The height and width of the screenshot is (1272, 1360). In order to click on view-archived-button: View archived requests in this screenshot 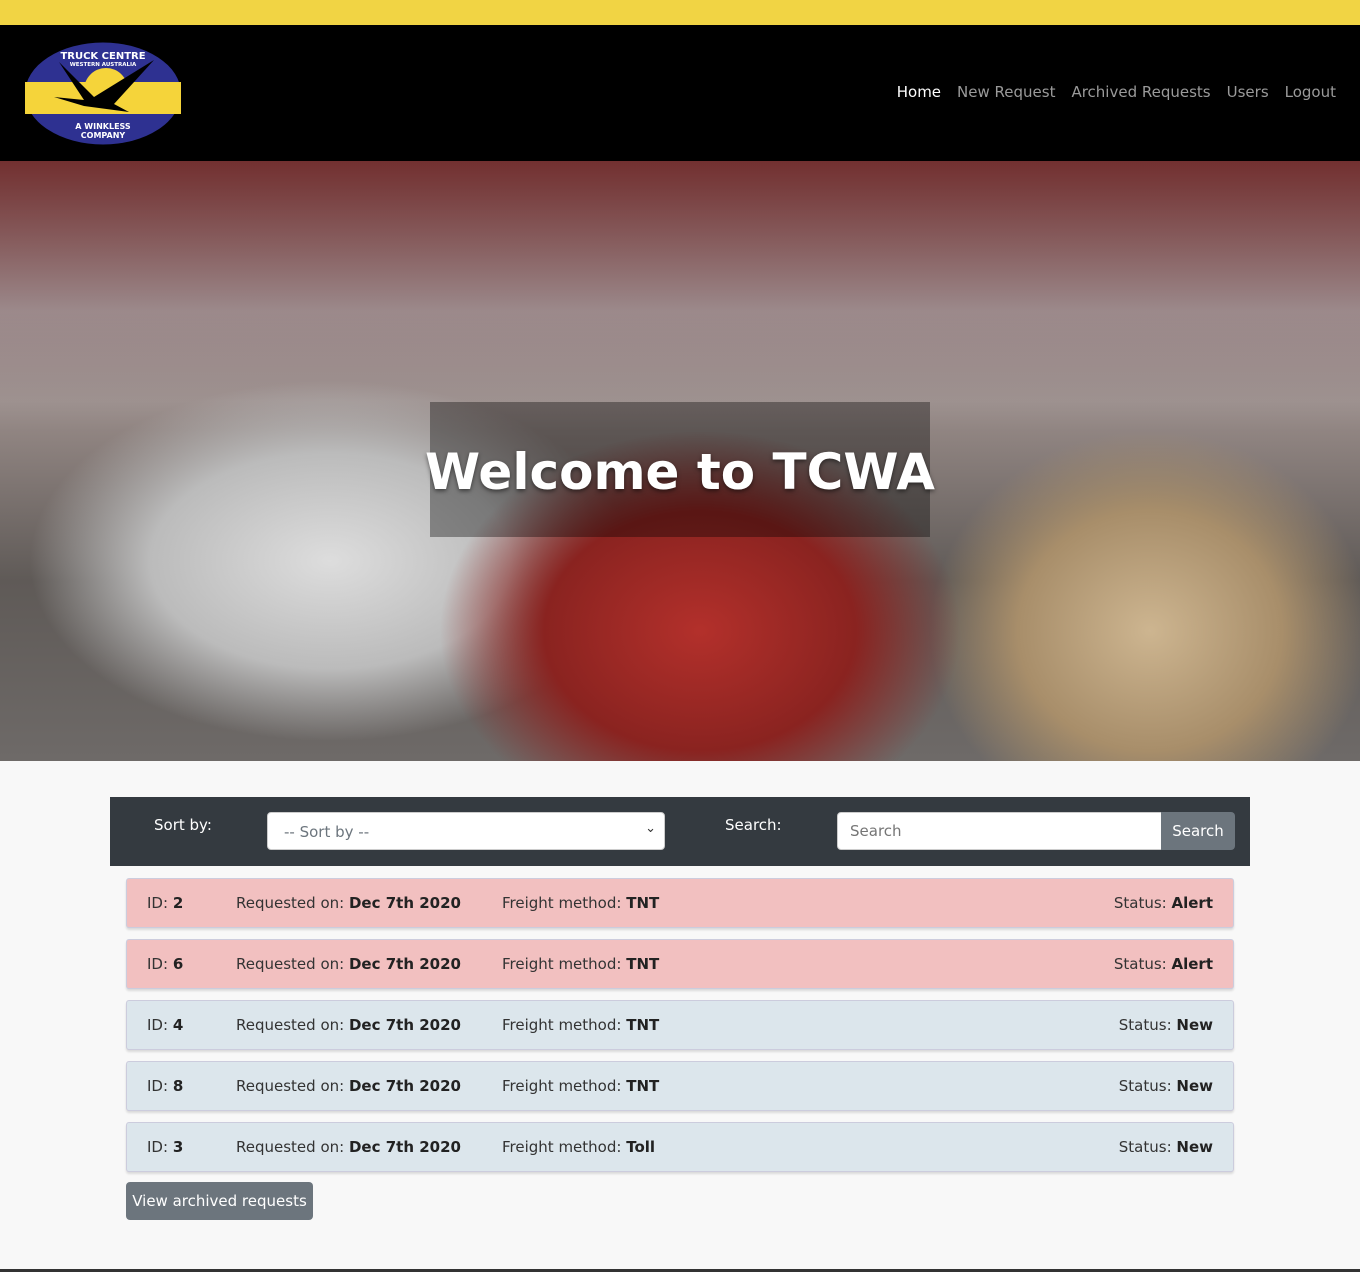, I will do `click(219, 1201)`.